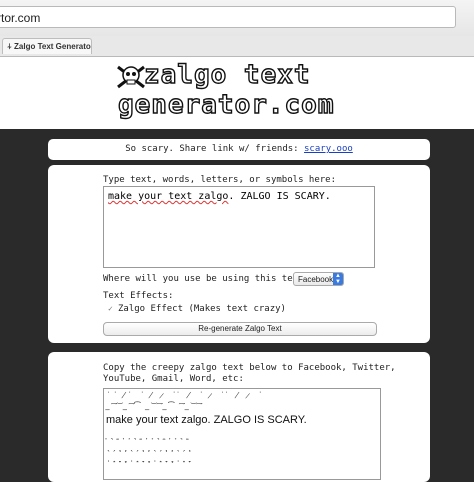  Describe the element at coordinates (338, 279) in the screenshot. I see `chevron-updown-icon: ▲ ▼` at that location.